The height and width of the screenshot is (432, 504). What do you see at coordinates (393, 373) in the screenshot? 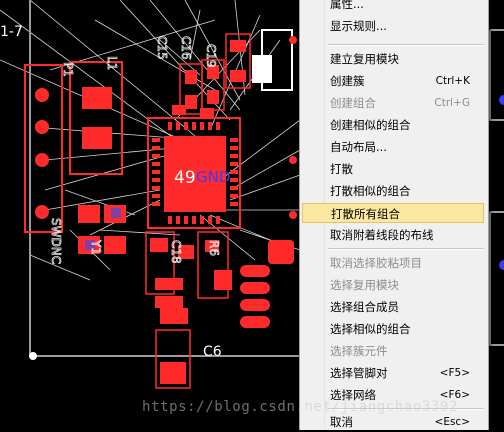
I see `menu-item-select-pin-pairs: 选择管脚对 <F5>` at bounding box center [393, 373].